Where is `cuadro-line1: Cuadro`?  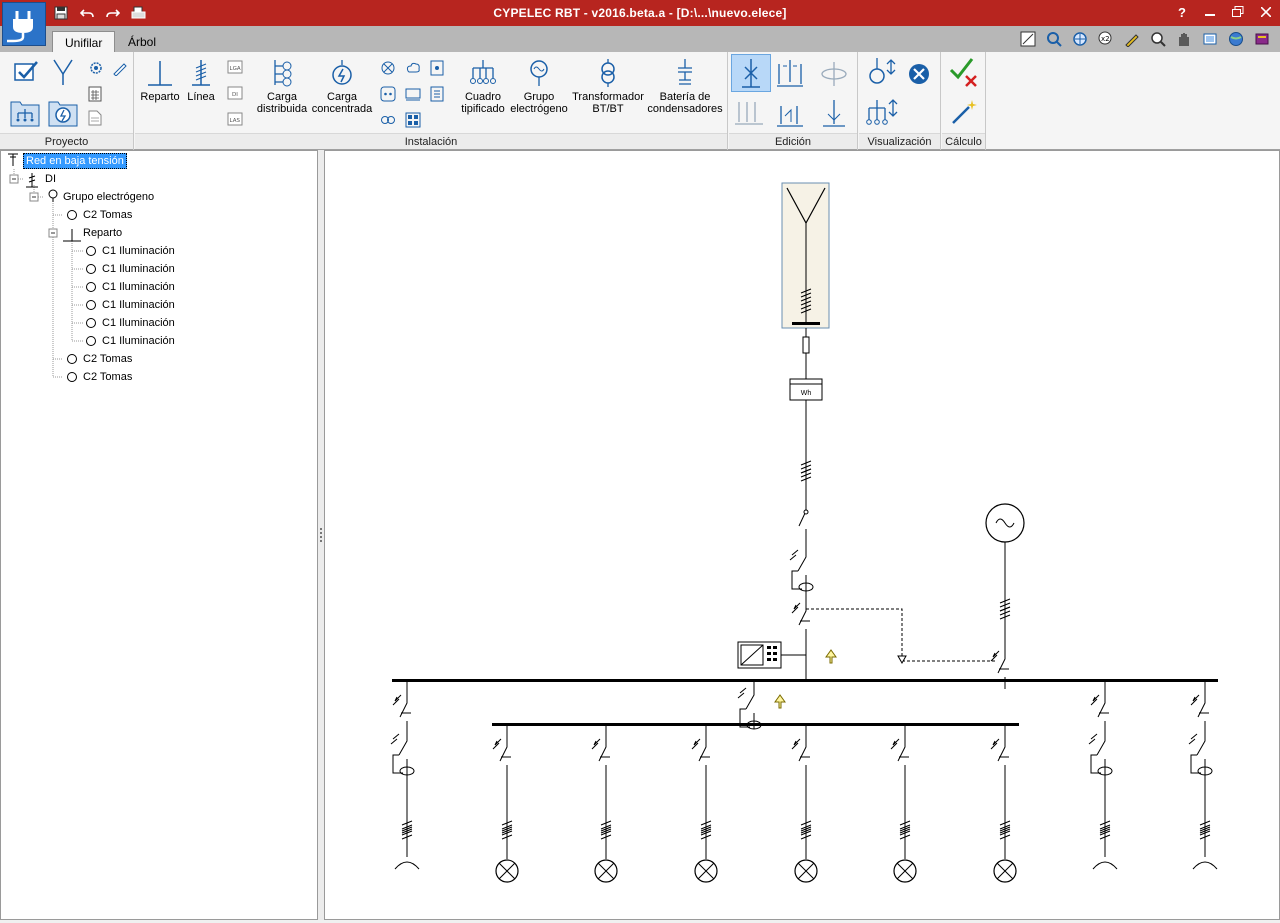
cuadro-line1: Cuadro is located at coordinates (483, 97).